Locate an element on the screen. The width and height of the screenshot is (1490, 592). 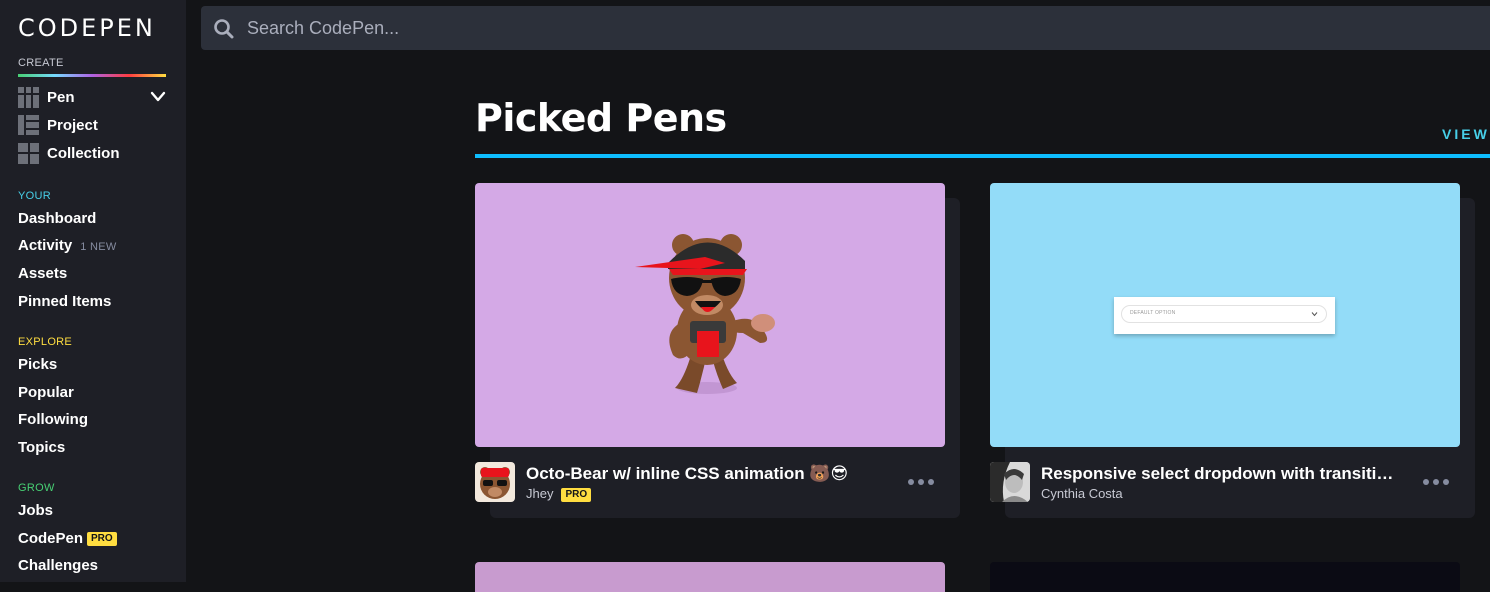
activity-label: Activity is located at coordinates (45, 245).